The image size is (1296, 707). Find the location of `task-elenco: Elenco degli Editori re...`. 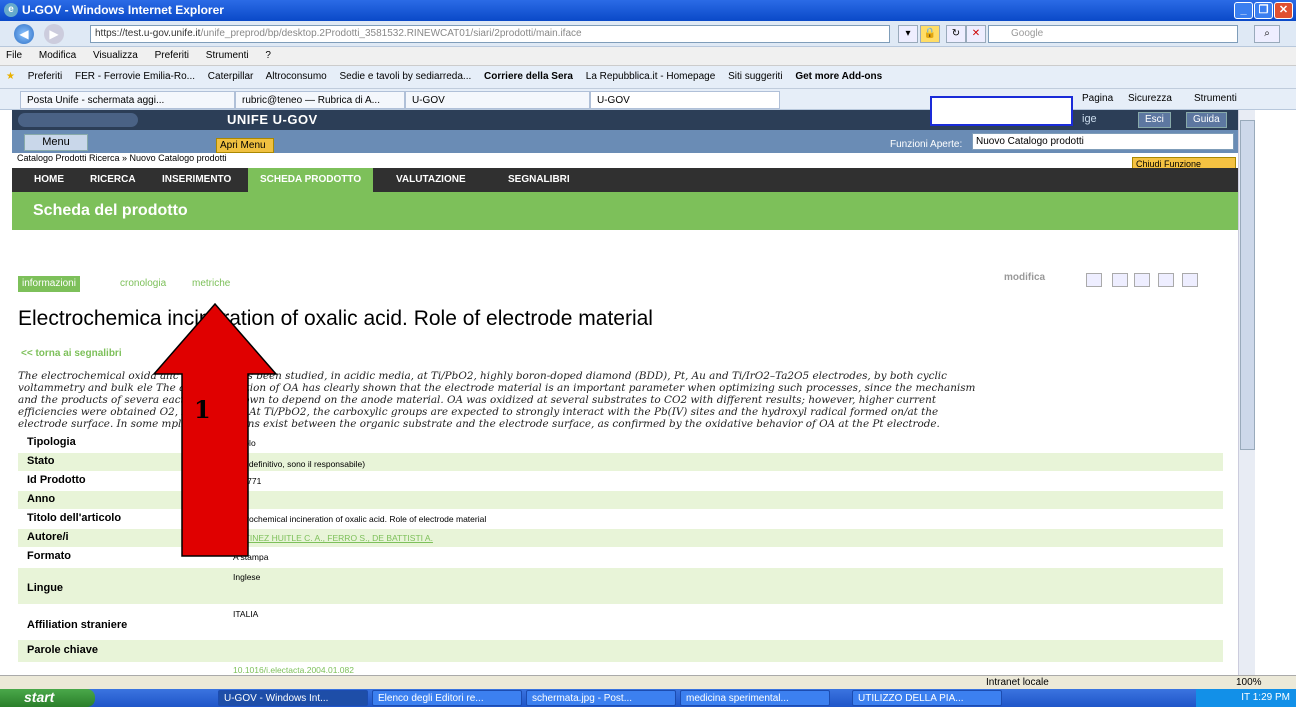

task-elenco: Elenco degli Editori re... is located at coordinates (447, 698).